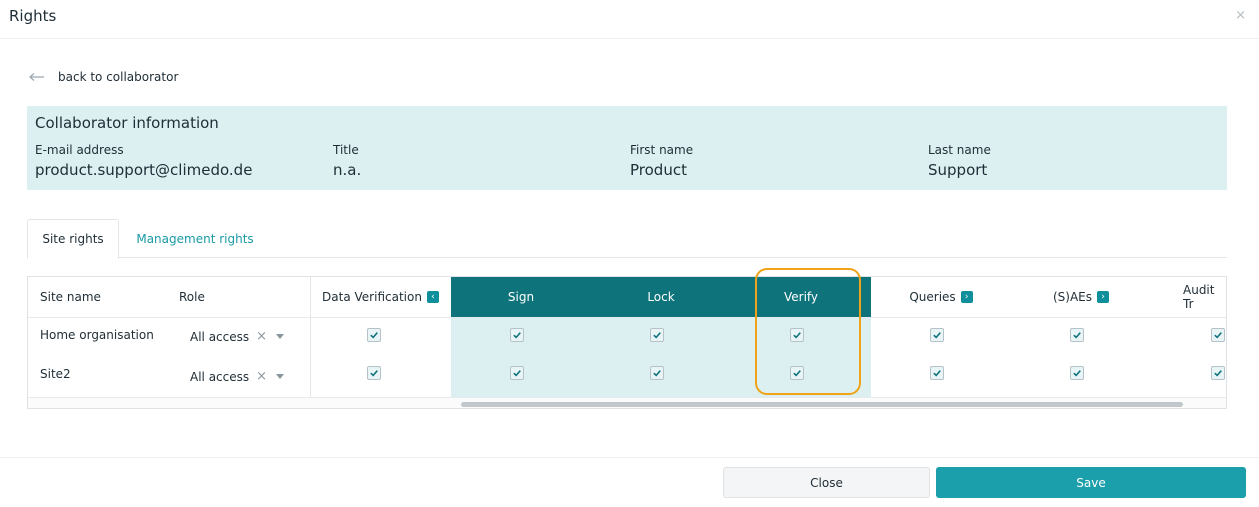  Describe the element at coordinates (662, 150) in the screenshot. I see `first-name-label: First name` at that location.